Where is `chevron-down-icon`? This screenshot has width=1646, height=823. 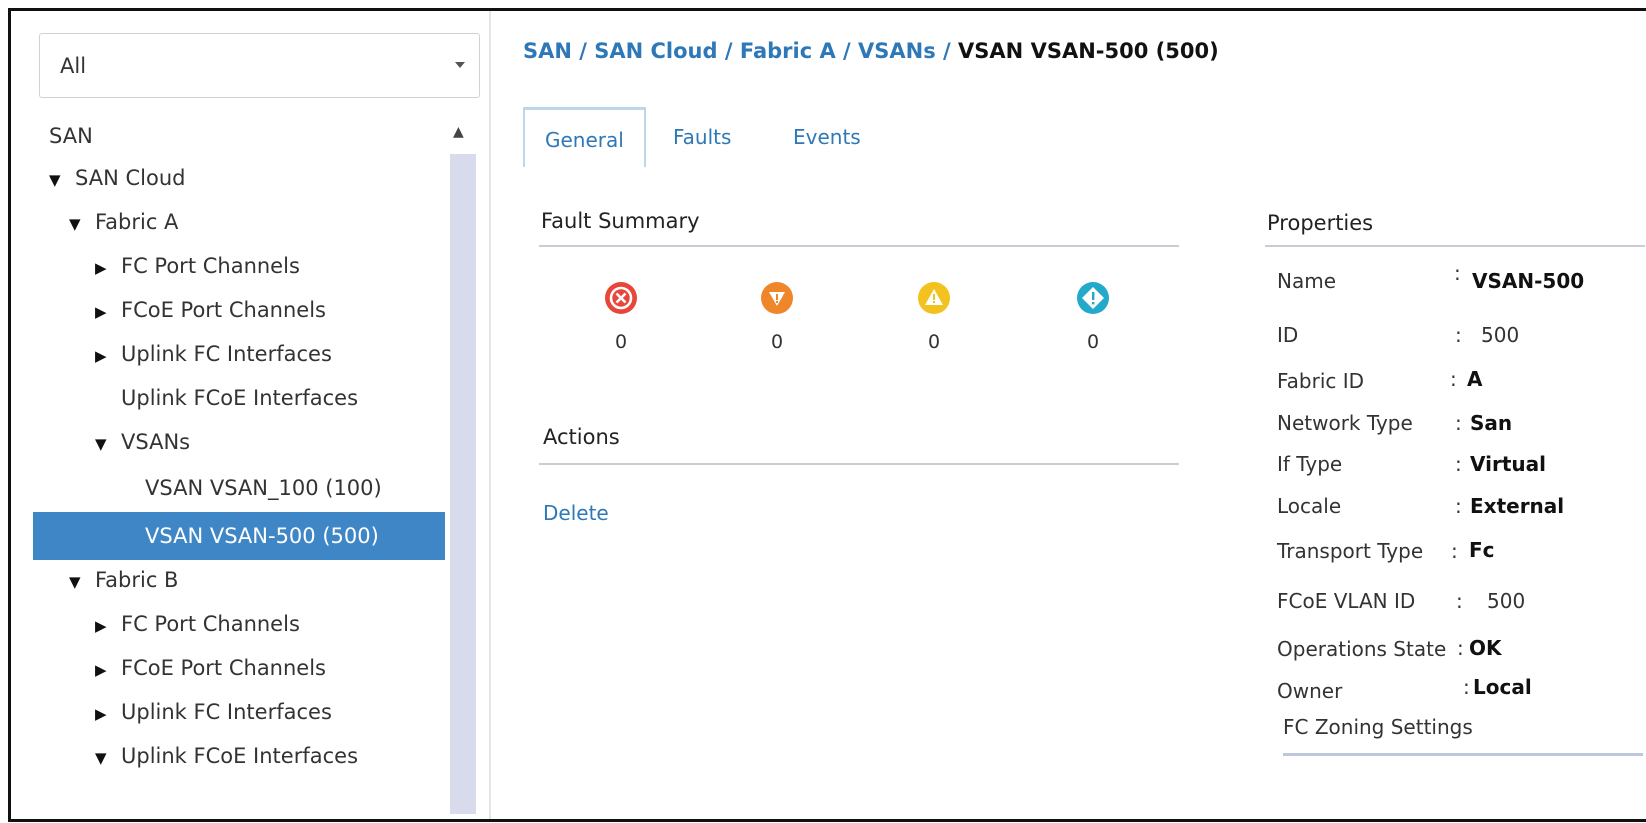 chevron-down-icon is located at coordinates (460, 65).